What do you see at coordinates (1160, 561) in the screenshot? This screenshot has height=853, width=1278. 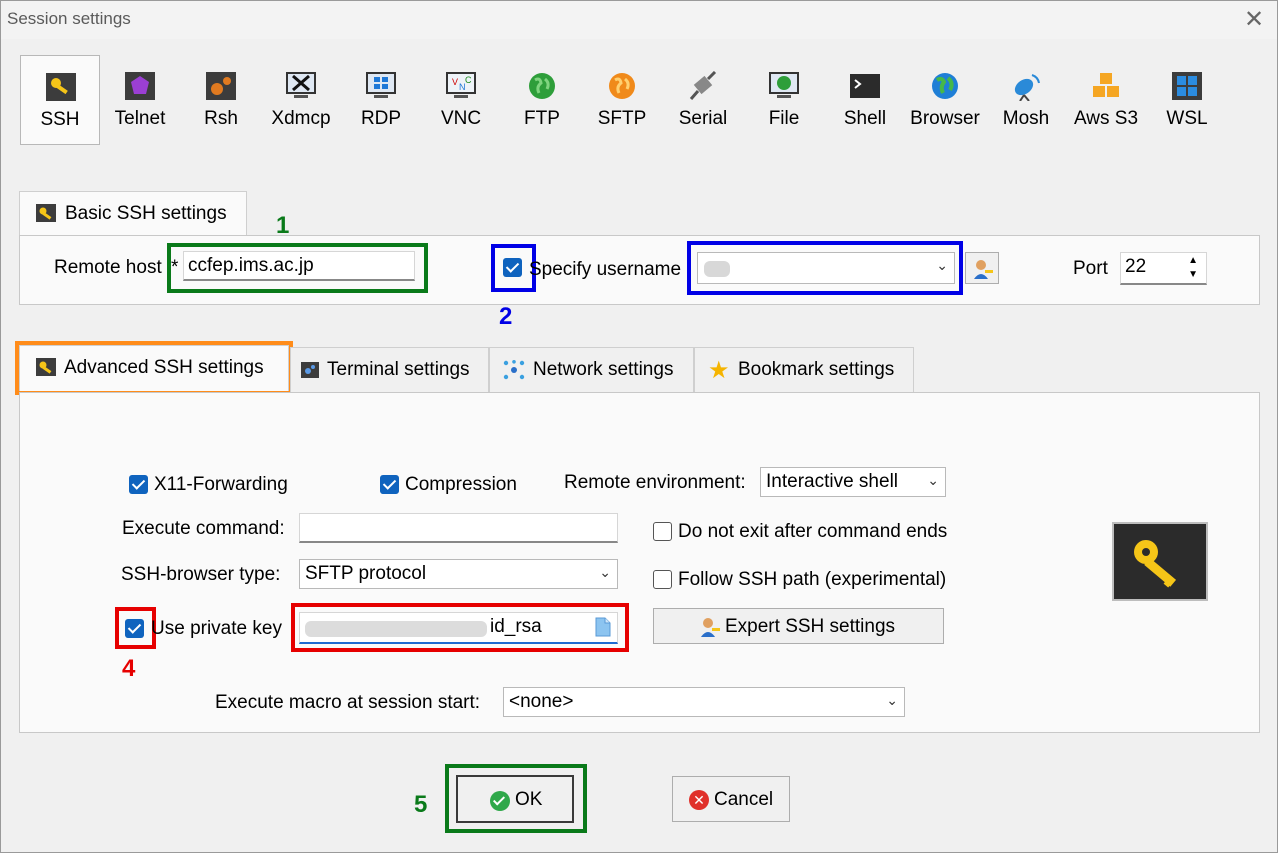 I see `large-key-icon` at bounding box center [1160, 561].